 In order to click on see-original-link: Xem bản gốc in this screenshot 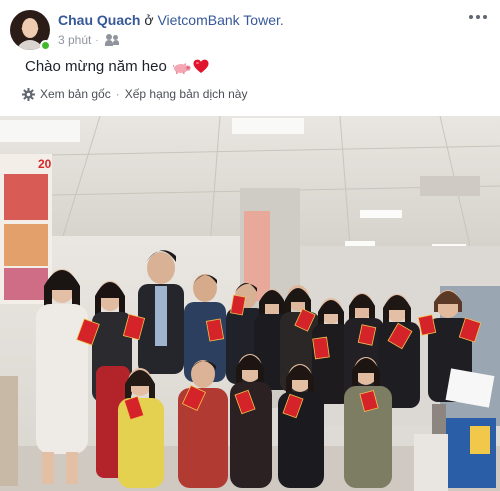, I will do `click(75, 94)`.